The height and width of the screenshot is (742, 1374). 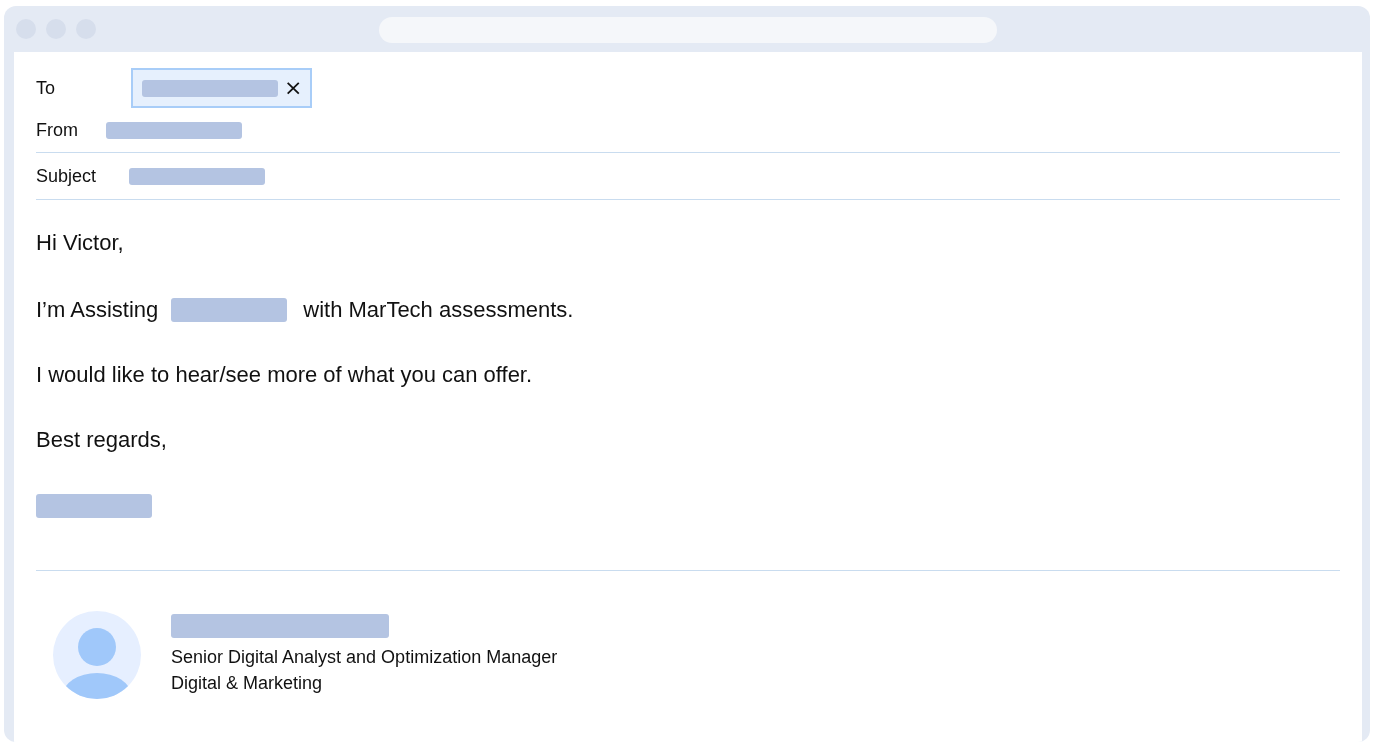 What do you see at coordinates (46, 88) in the screenshot?
I see `field-label: To` at bounding box center [46, 88].